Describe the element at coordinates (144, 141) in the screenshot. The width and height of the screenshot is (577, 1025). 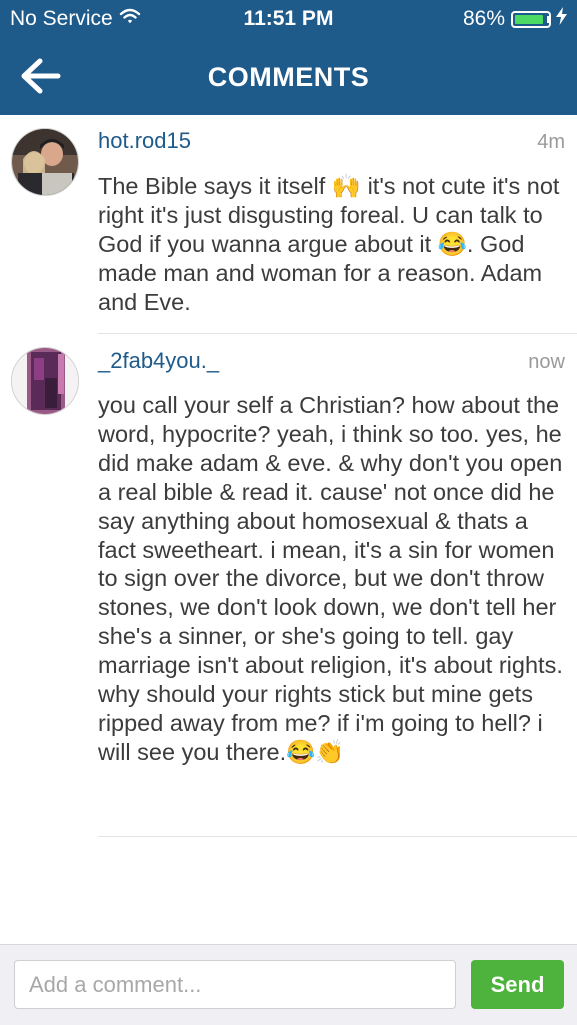
I see `comment-username: hot.rod15` at that location.